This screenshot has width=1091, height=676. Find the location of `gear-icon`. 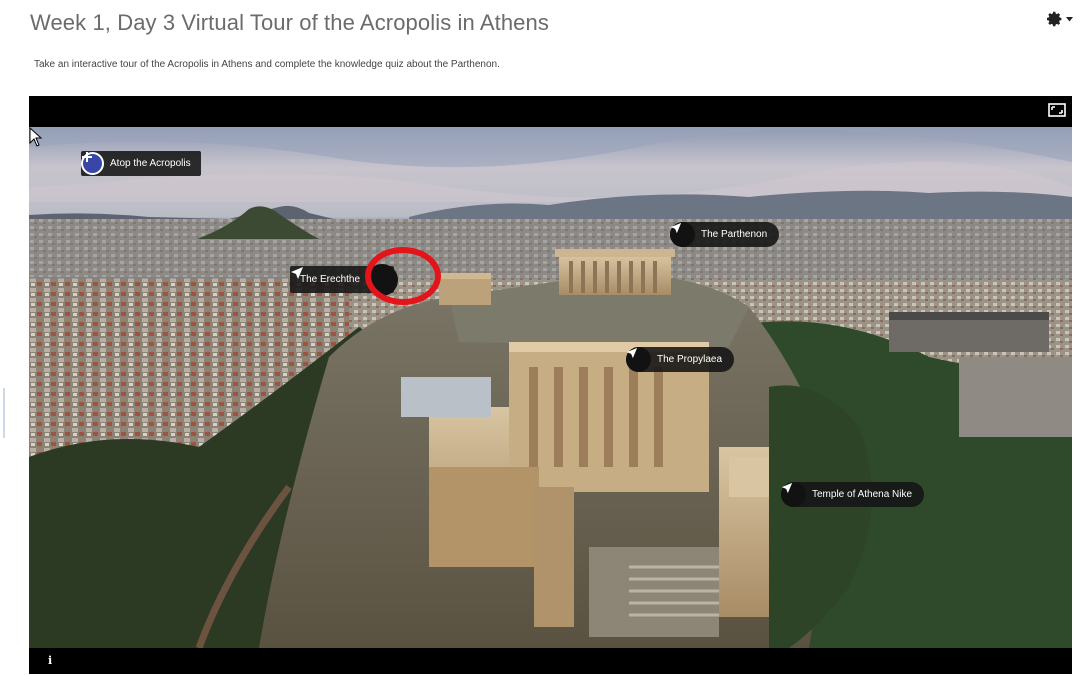

gear-icon is located at coordinates (1054, 19).